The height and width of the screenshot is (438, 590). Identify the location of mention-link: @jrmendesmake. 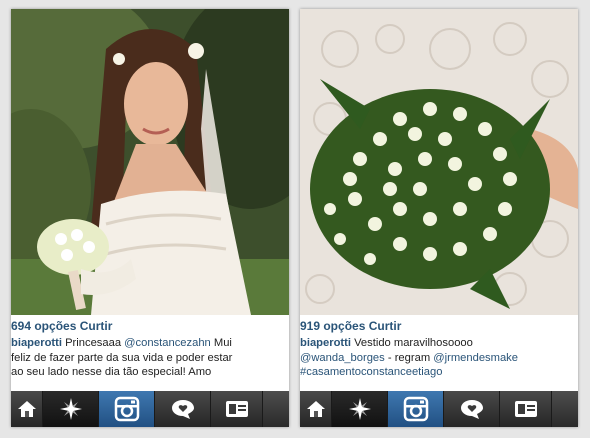
(475, 358).